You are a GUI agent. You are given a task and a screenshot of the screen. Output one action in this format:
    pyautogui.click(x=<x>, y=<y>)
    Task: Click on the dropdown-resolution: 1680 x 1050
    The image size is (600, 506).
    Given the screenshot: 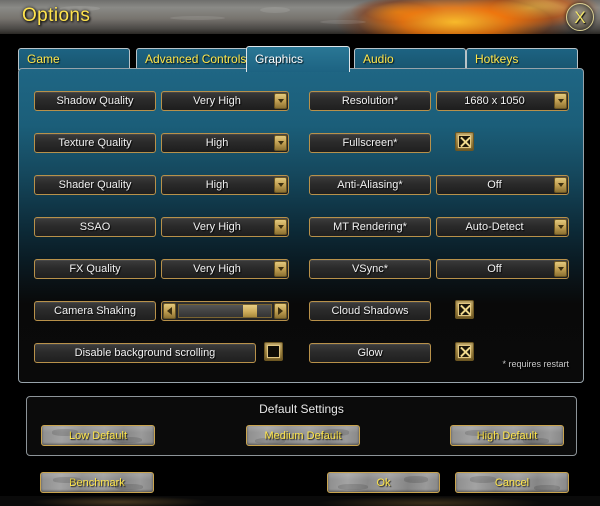 What is the action you would take?
    pyautogui.click(x=502, y=101)
    